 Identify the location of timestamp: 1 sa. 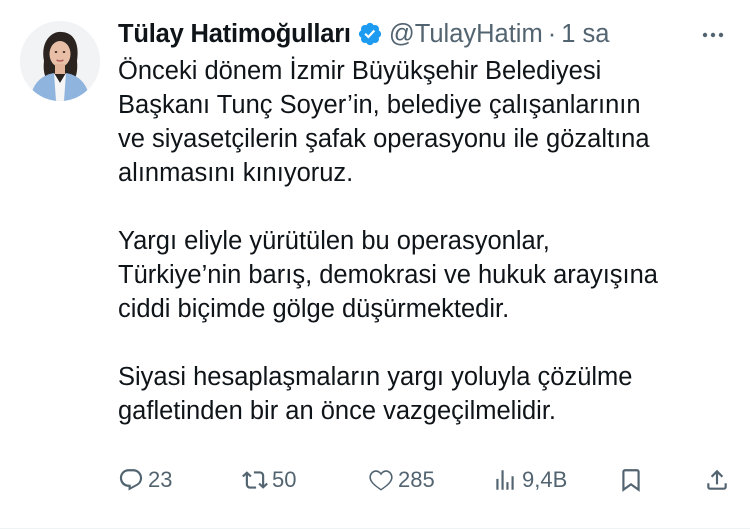
(585, 34).